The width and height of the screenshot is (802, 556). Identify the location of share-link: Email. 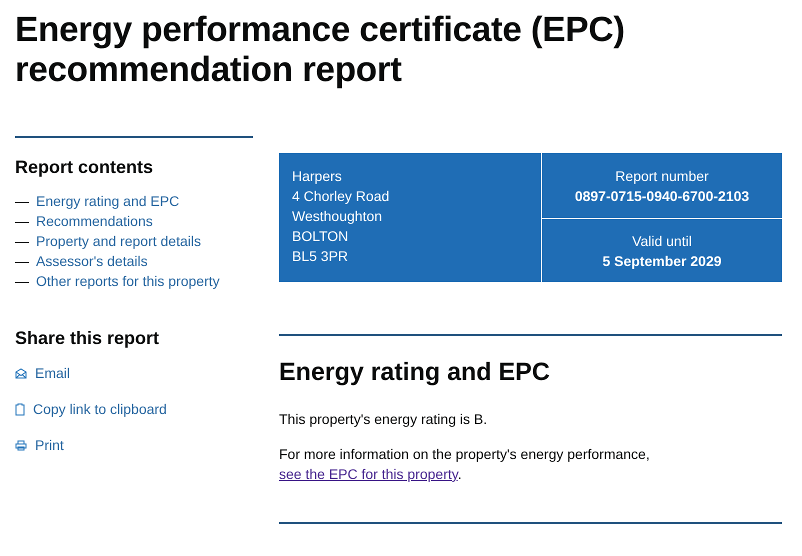
(52, 373).